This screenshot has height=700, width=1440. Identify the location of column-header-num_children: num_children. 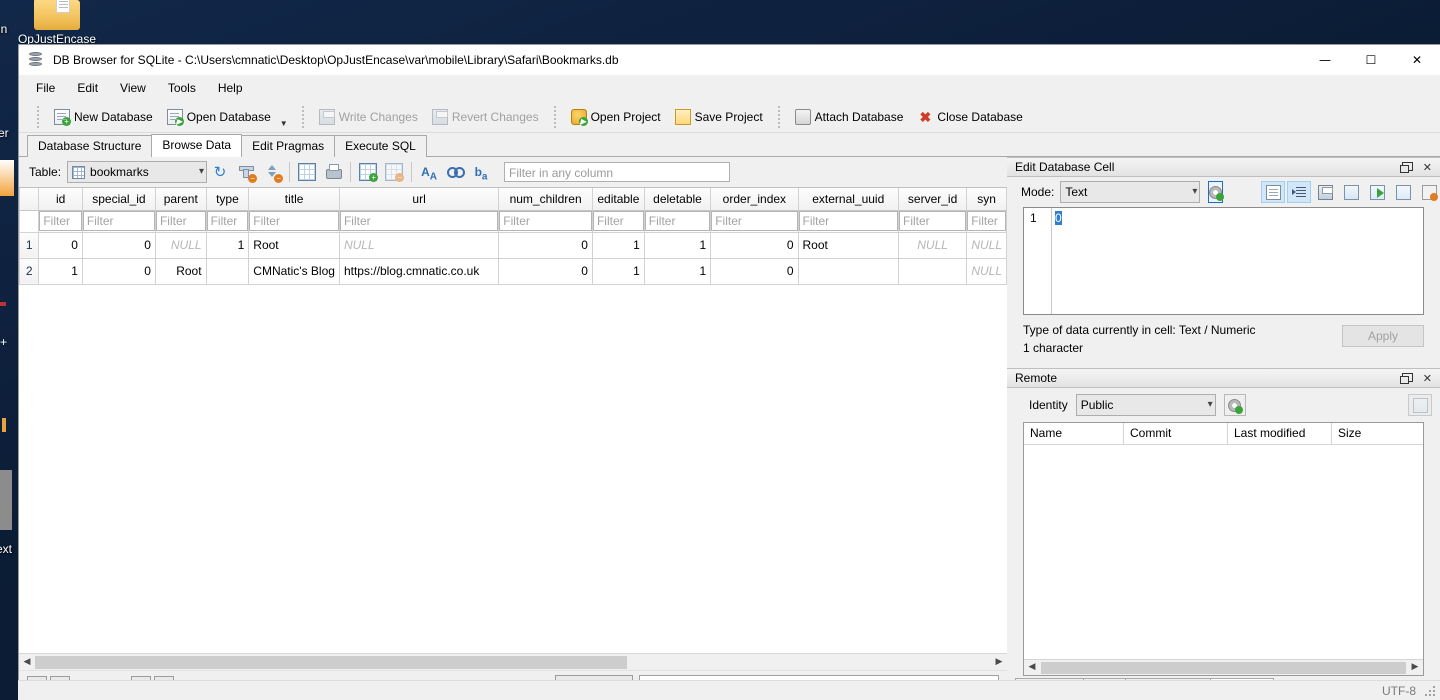
(545, 199).